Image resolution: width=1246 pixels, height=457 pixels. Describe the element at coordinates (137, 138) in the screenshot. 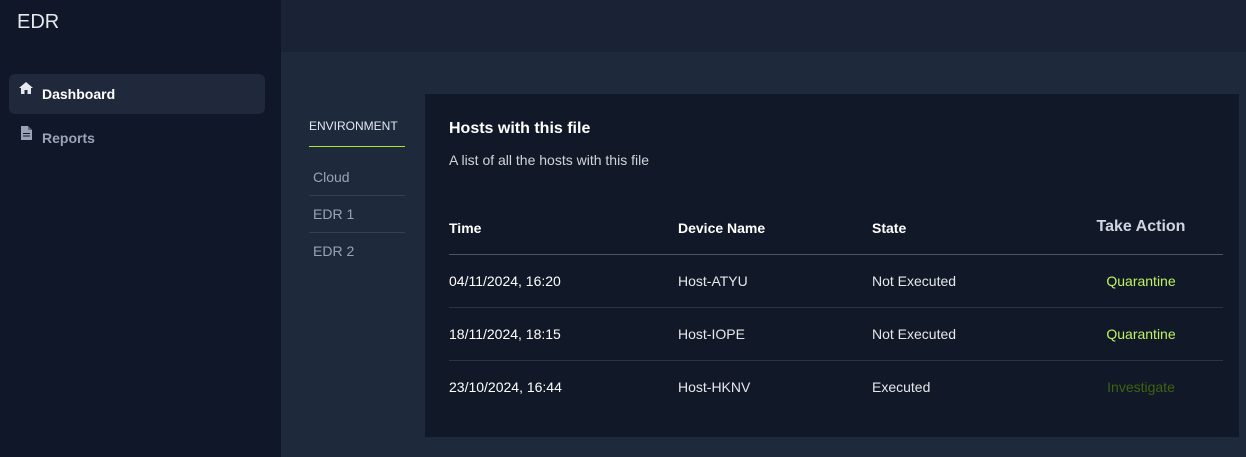

I see `sidebar-item-reports: Reports` at that location.